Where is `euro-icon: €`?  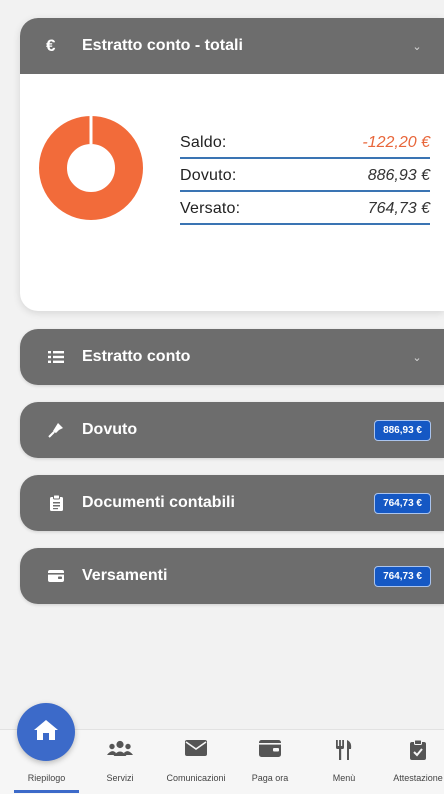
euro-icon: € is located at coordinates (51, 45).